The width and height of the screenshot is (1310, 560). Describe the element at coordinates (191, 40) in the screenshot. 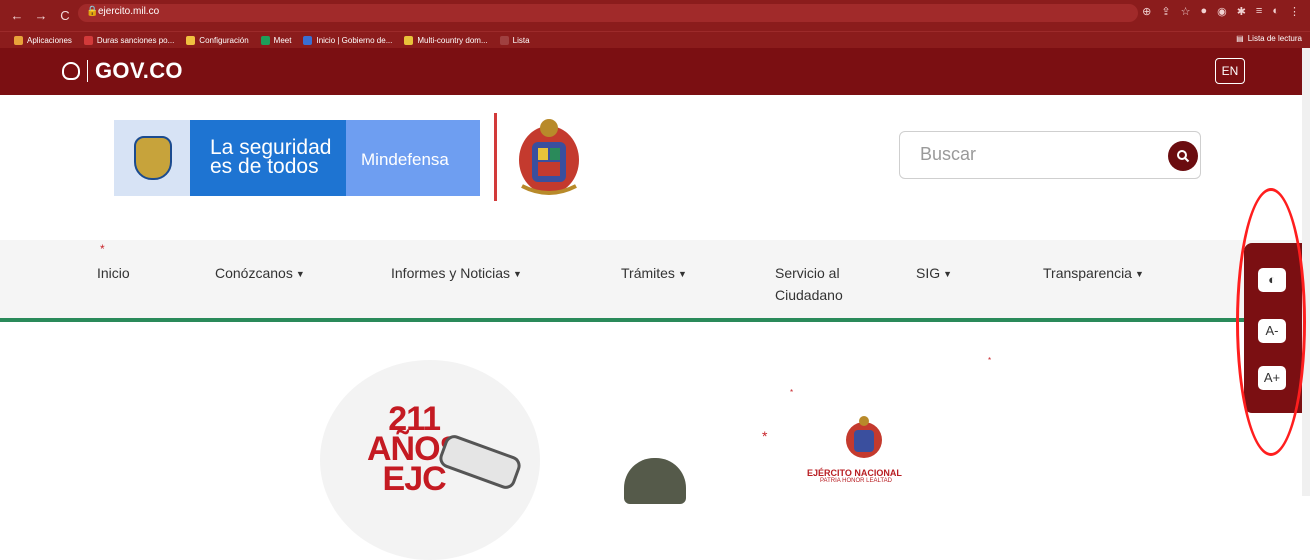

I see `gear-icon` at that location.